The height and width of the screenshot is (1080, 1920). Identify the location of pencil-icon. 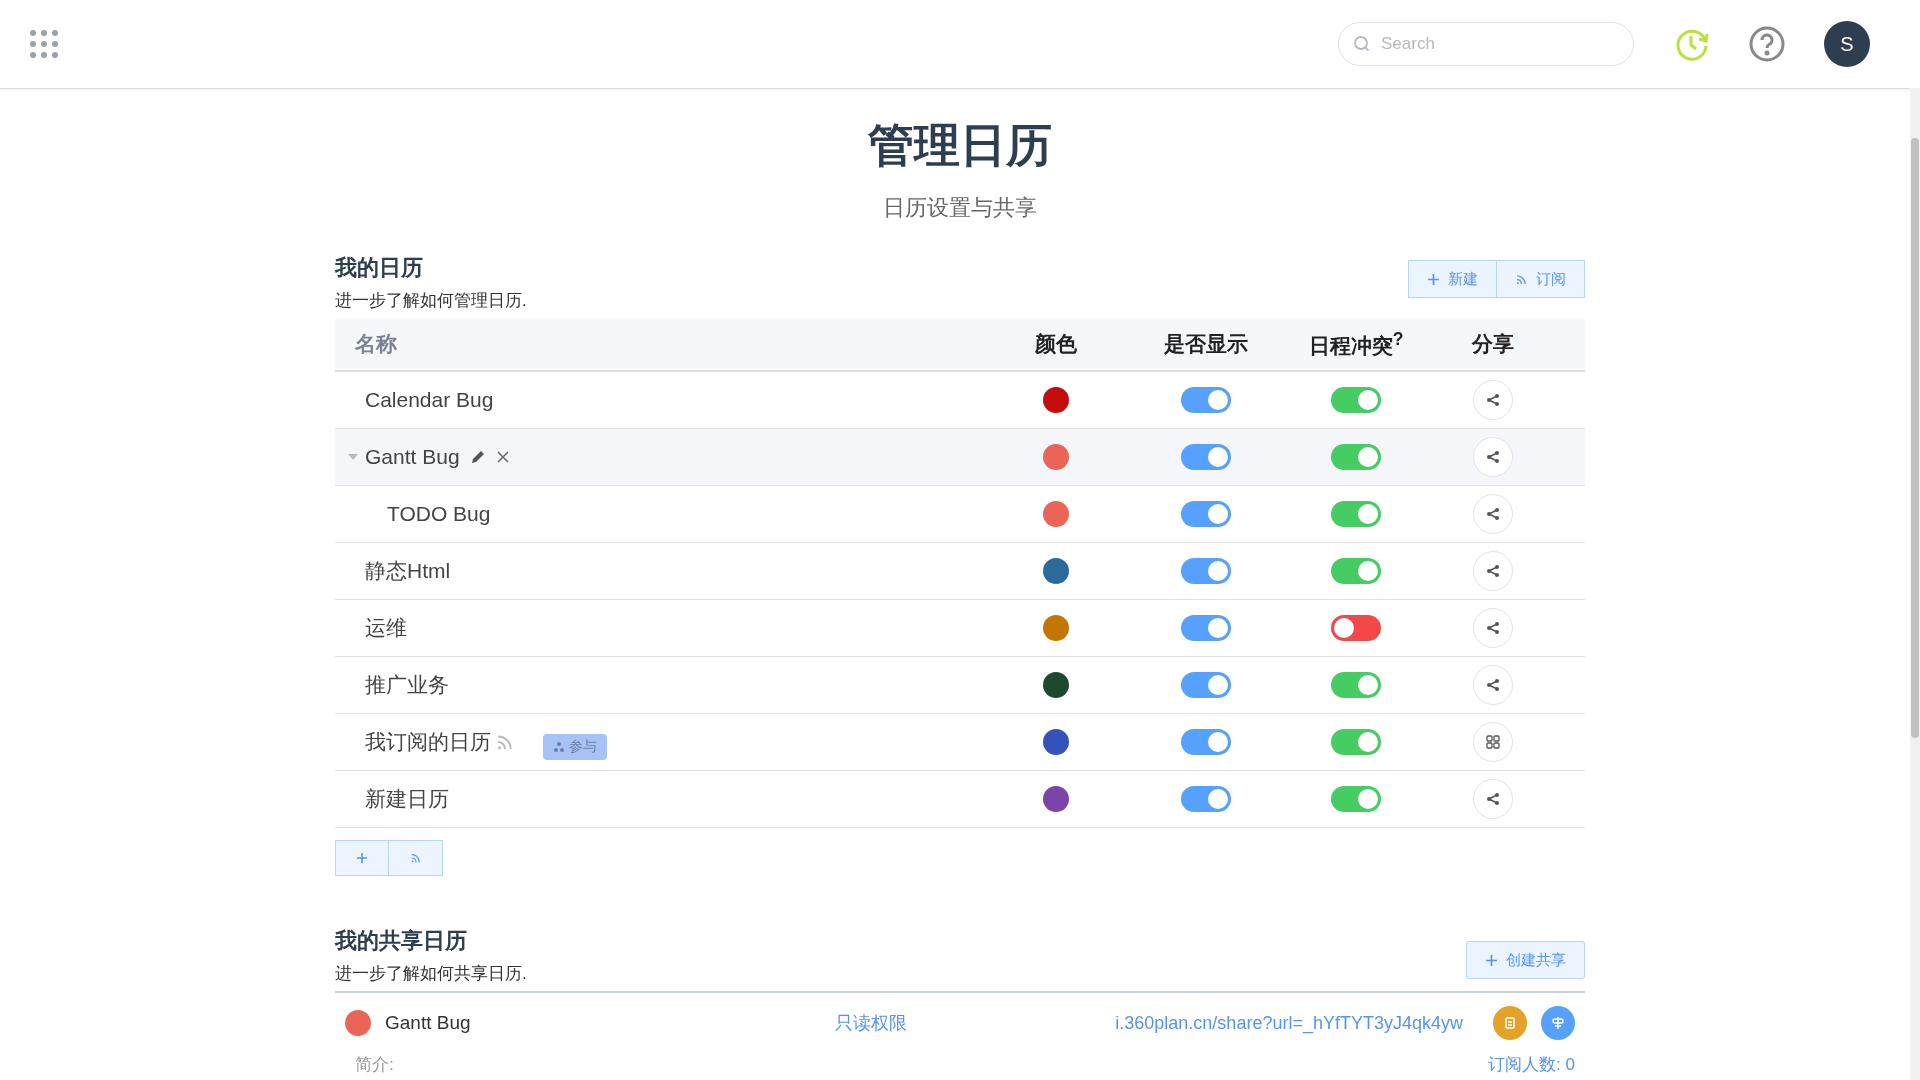
(477, 457).